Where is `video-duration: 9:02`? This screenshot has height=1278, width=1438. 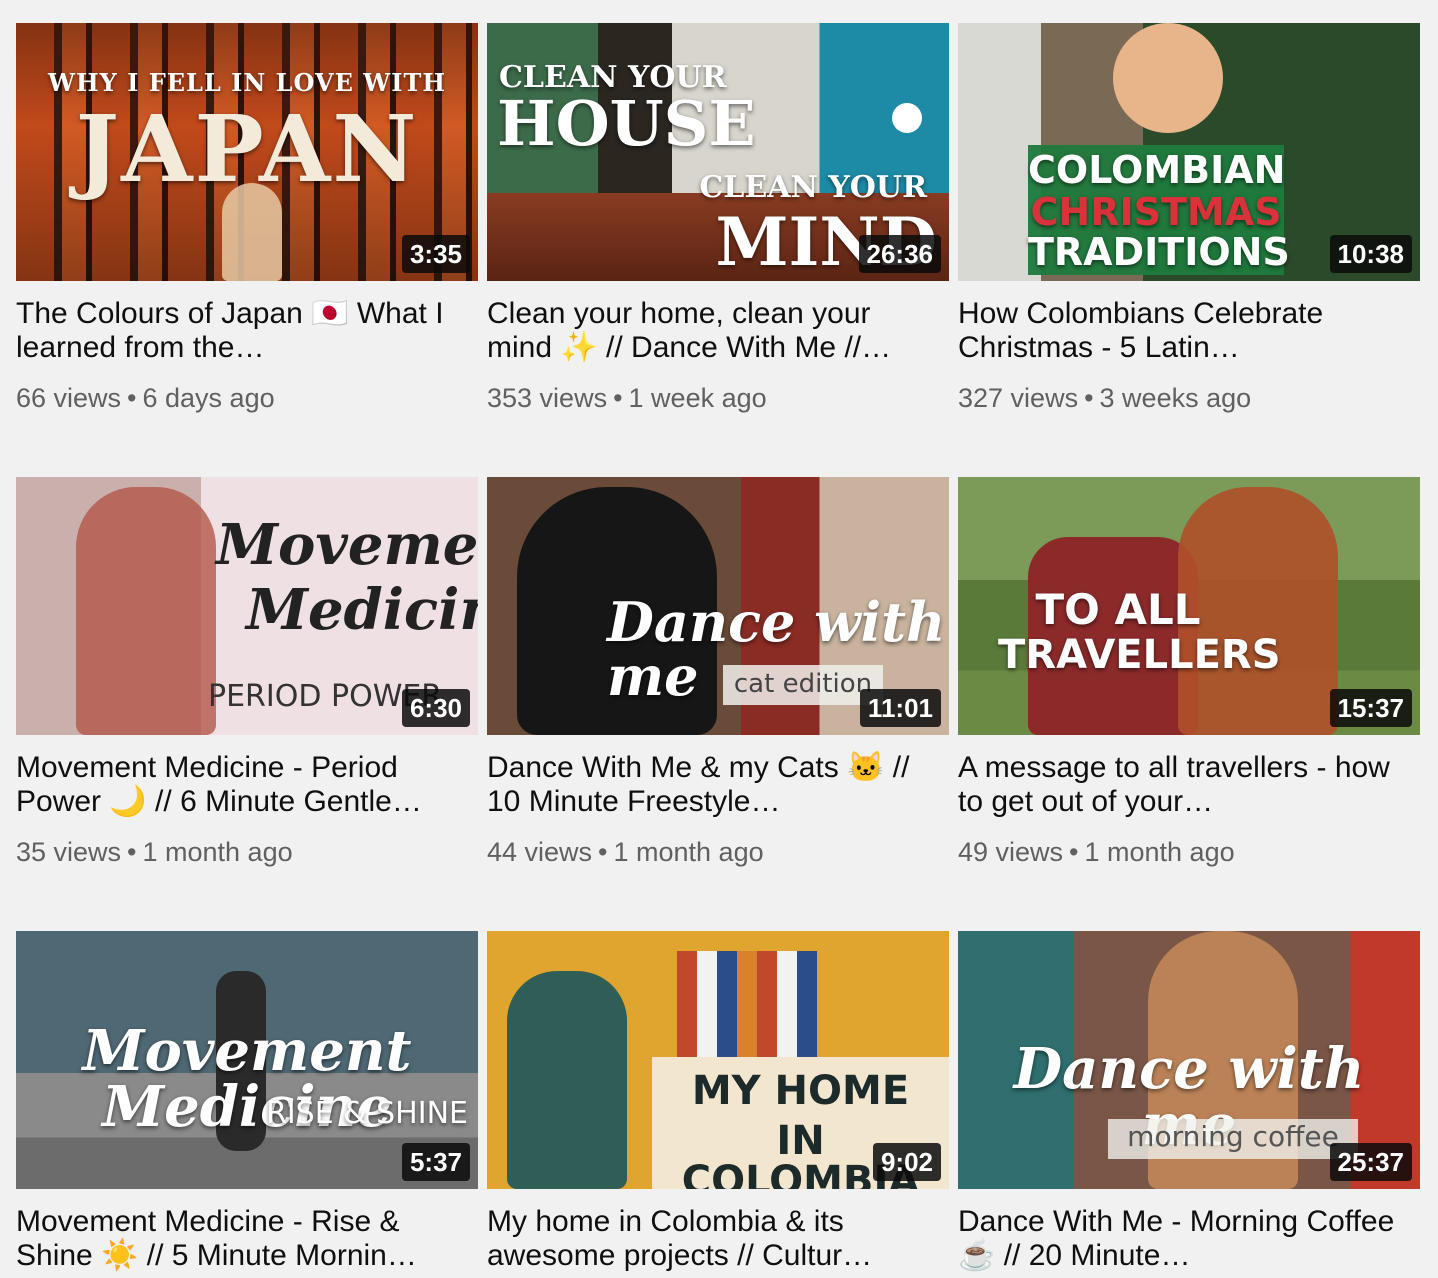
video-duration: 9:02 is located at coordinates (906, 1162).